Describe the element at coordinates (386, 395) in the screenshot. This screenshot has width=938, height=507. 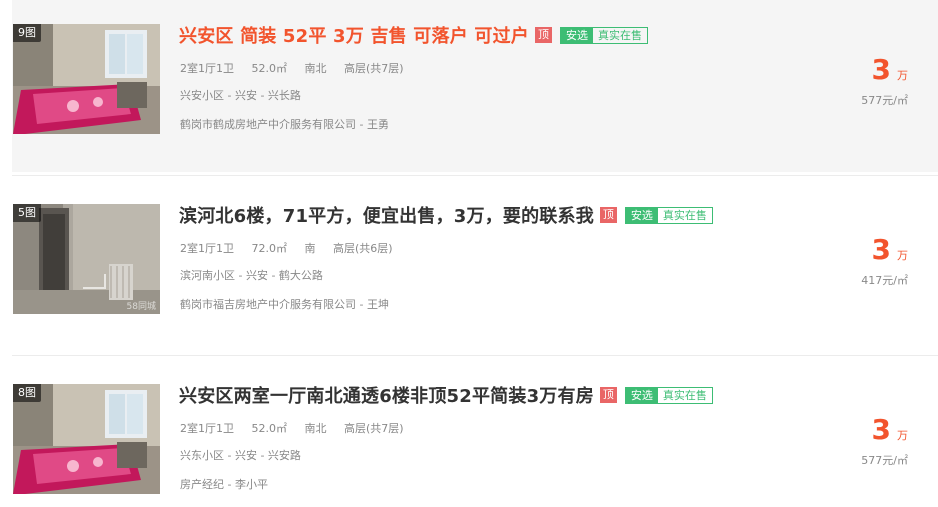
I see `listing-title-link: 兴安区两室一厅南北通透6楼非顶52平简装3万有房` at that location.